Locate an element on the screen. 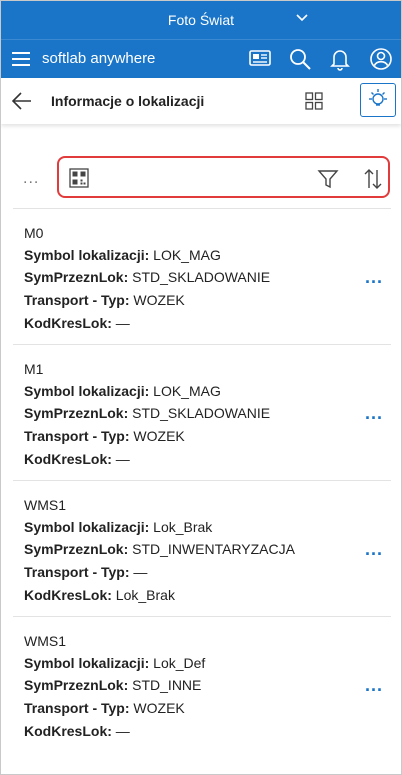  user-account-icon is located at coordinates (381, 61).